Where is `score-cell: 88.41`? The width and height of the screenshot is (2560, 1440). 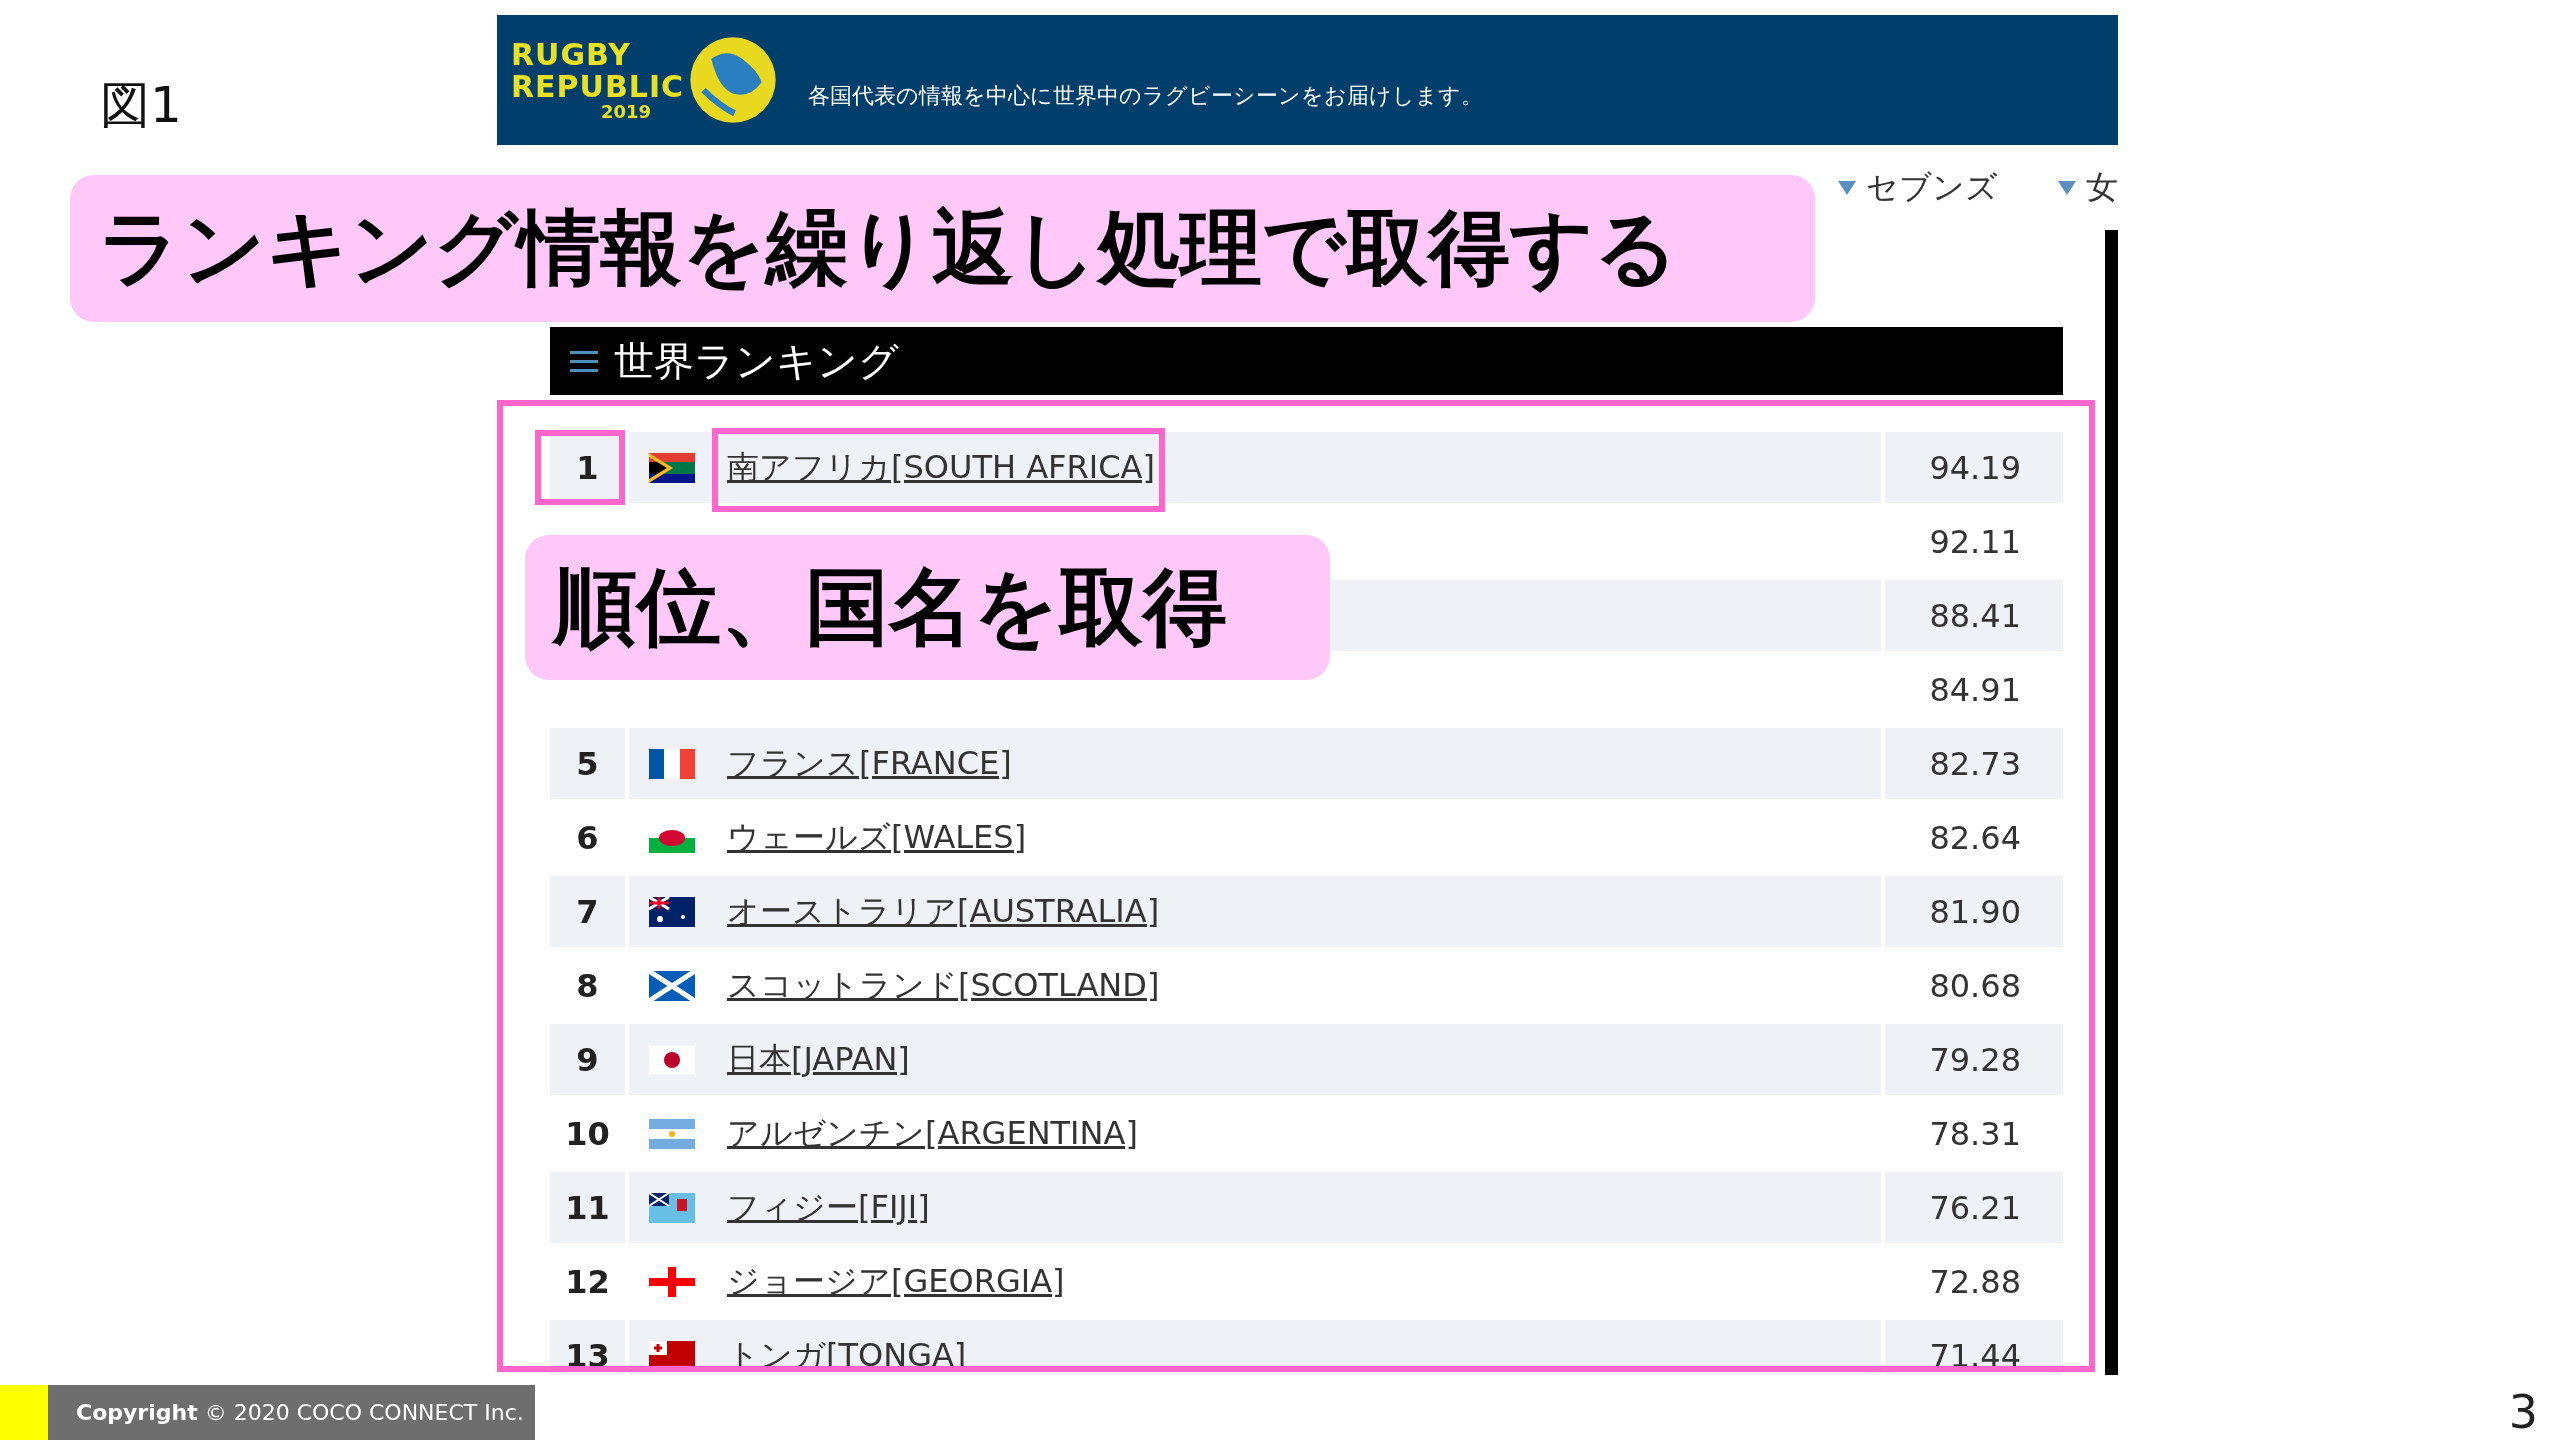
score-cell: 88.41 is located at coordinates (1974, 615).